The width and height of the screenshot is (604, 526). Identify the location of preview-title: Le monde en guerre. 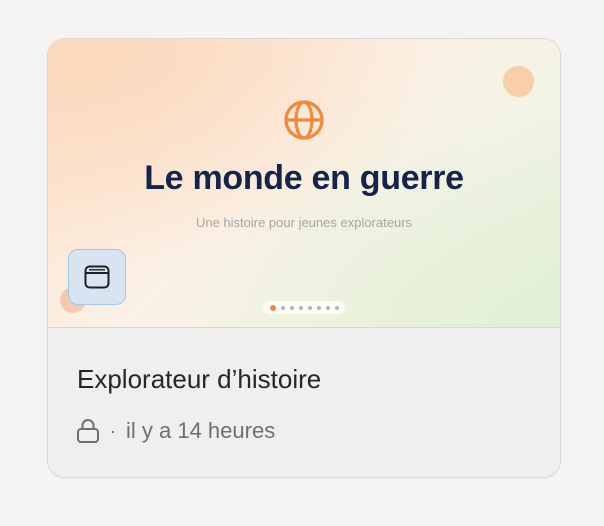
(304, 178).